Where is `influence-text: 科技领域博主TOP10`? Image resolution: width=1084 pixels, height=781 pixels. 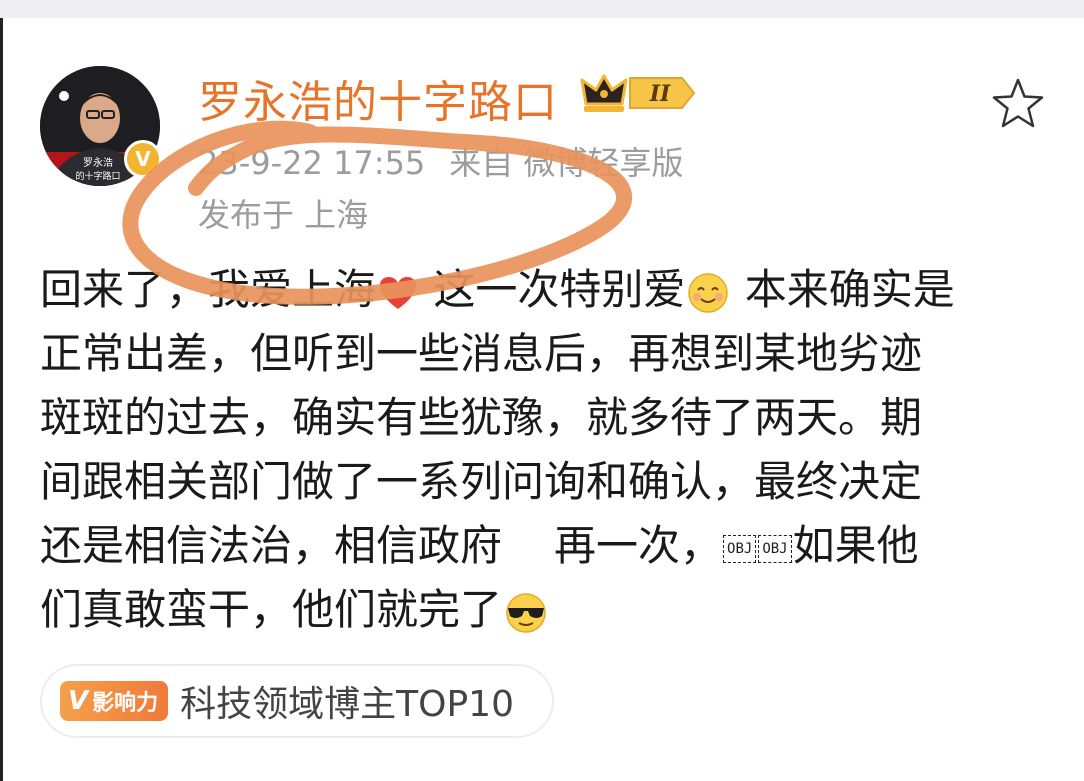
influence-text: 科技领域博主TOP10 is located at coordinates (347, 704).